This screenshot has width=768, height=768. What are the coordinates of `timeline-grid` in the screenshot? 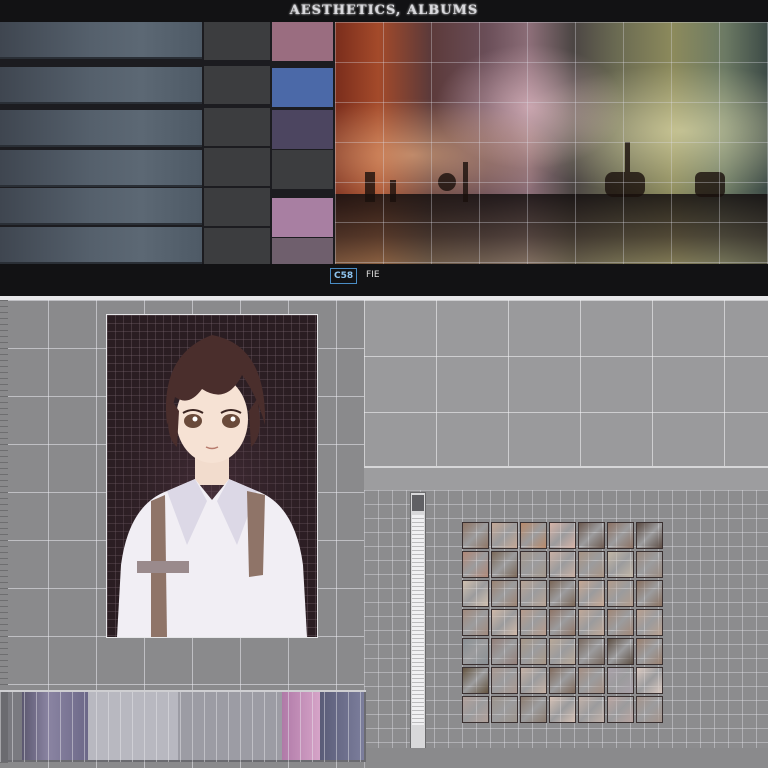 It's located at (183, 727).